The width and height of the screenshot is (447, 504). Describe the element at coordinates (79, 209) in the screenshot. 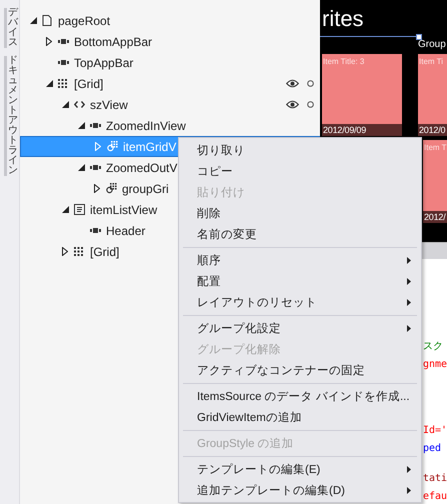

I see `list-icon` at that location.